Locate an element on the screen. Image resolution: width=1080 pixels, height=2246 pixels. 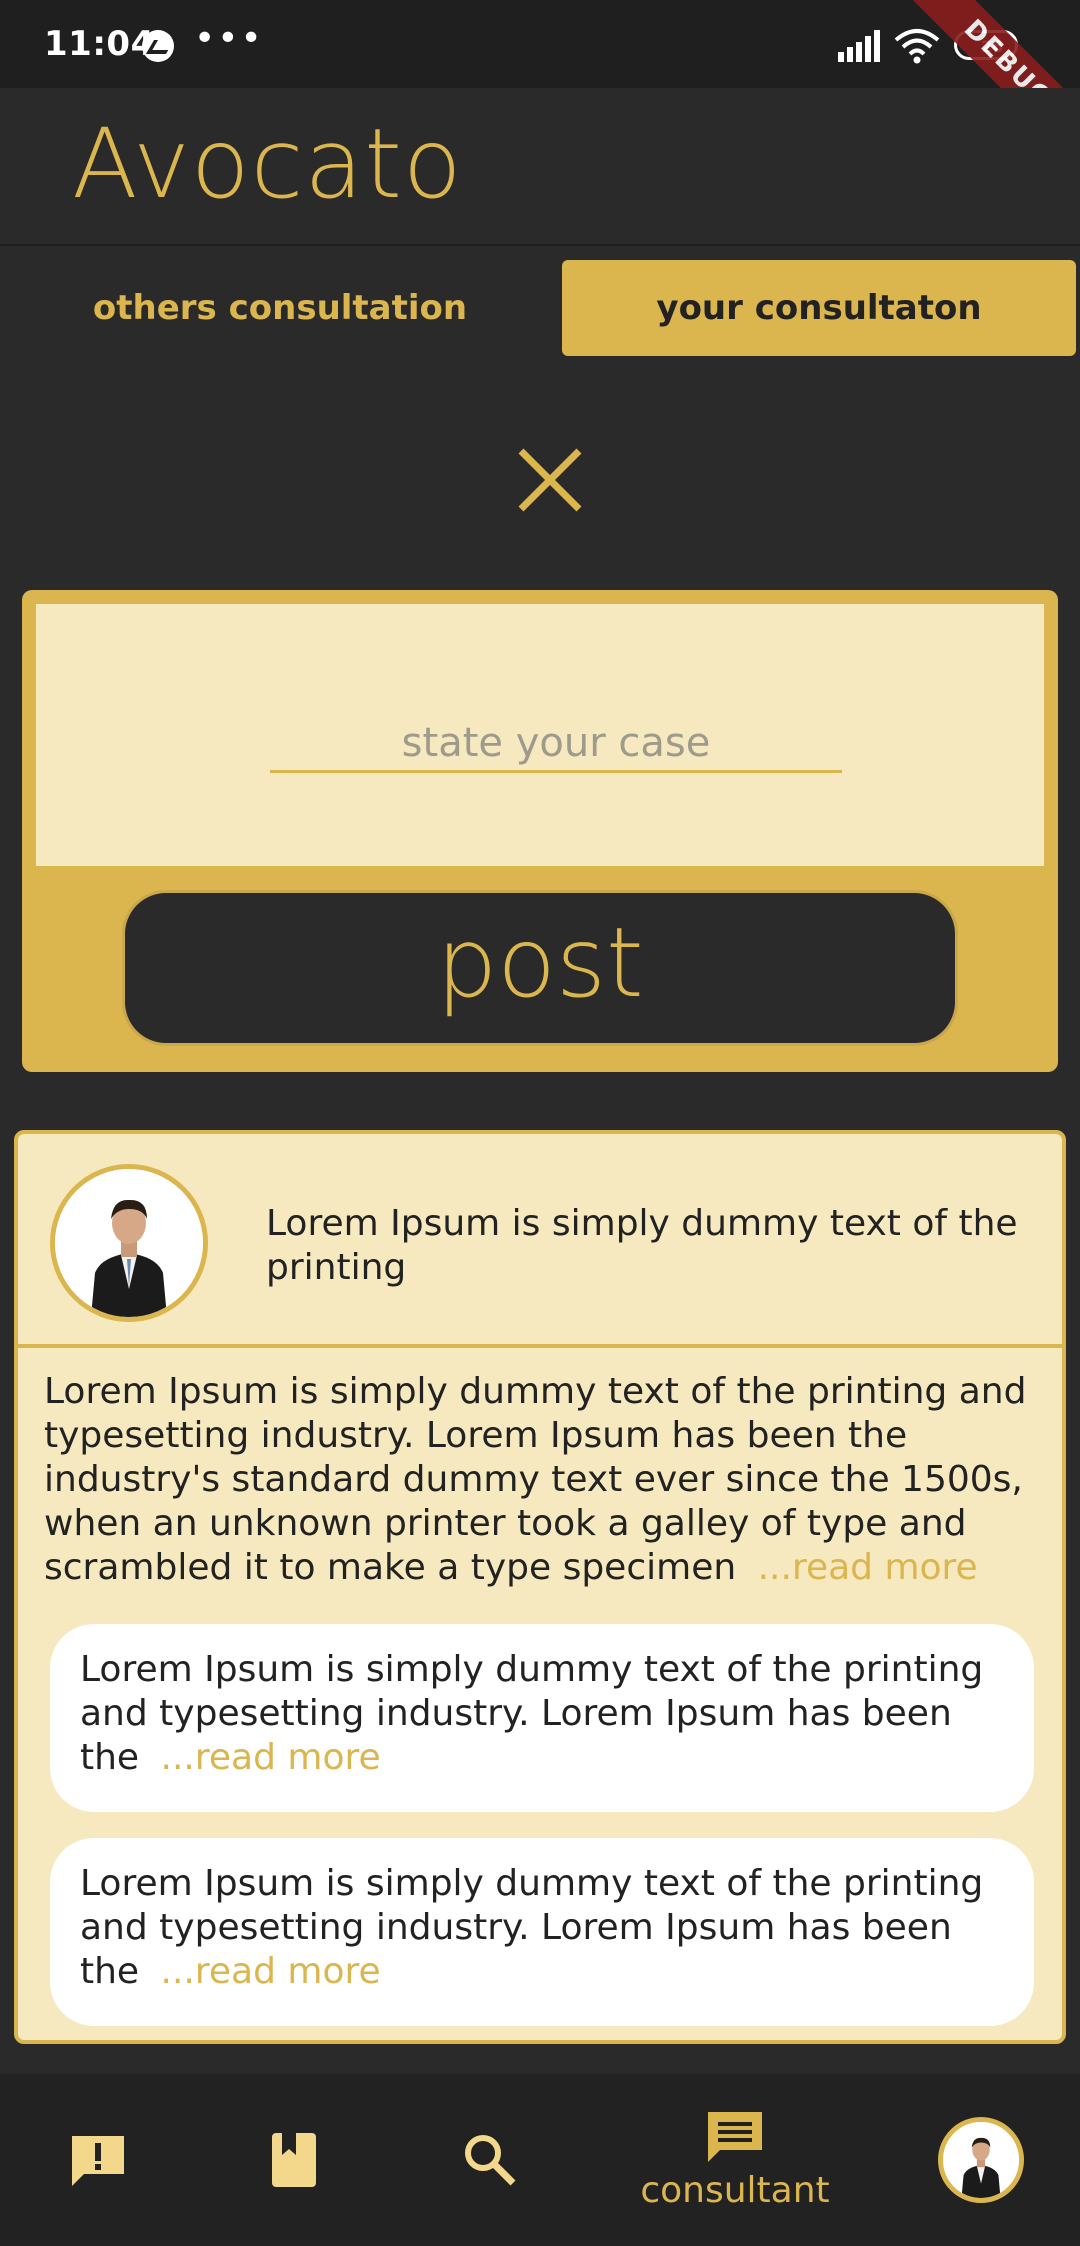
nav-profile is located at coordinates (981, 2160).